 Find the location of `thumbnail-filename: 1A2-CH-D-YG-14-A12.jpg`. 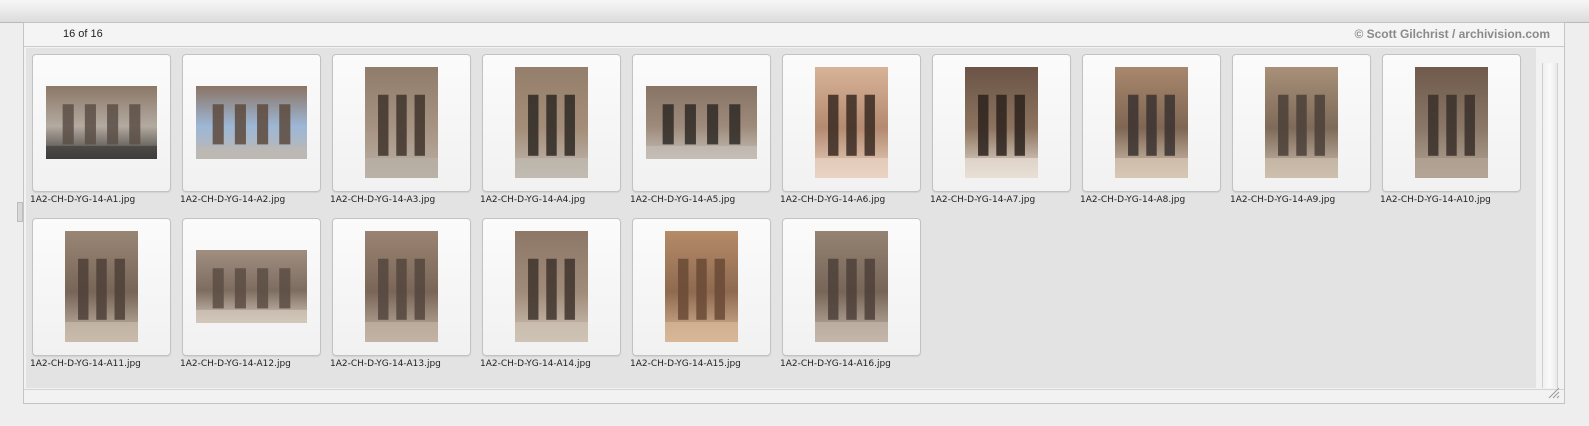

thumbnail-filename: 1A2-CH-D-YG-14-A12.jpg is located at coordinates (235, 364).